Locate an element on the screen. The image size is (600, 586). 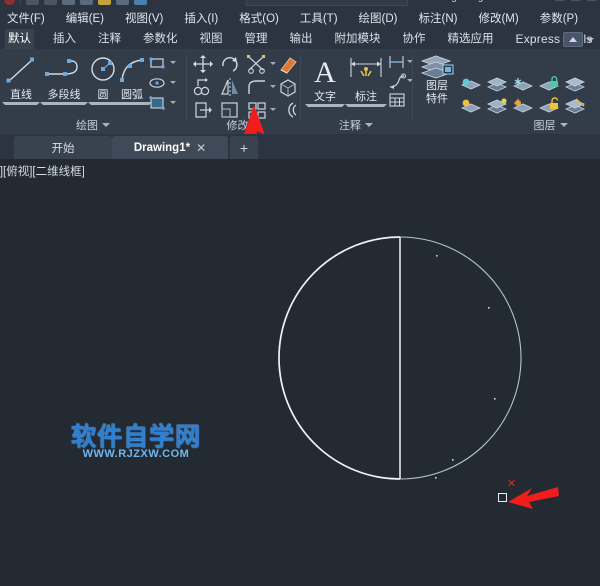
ribbon-tab-output: 输出 is located at coordinates (301, 39).